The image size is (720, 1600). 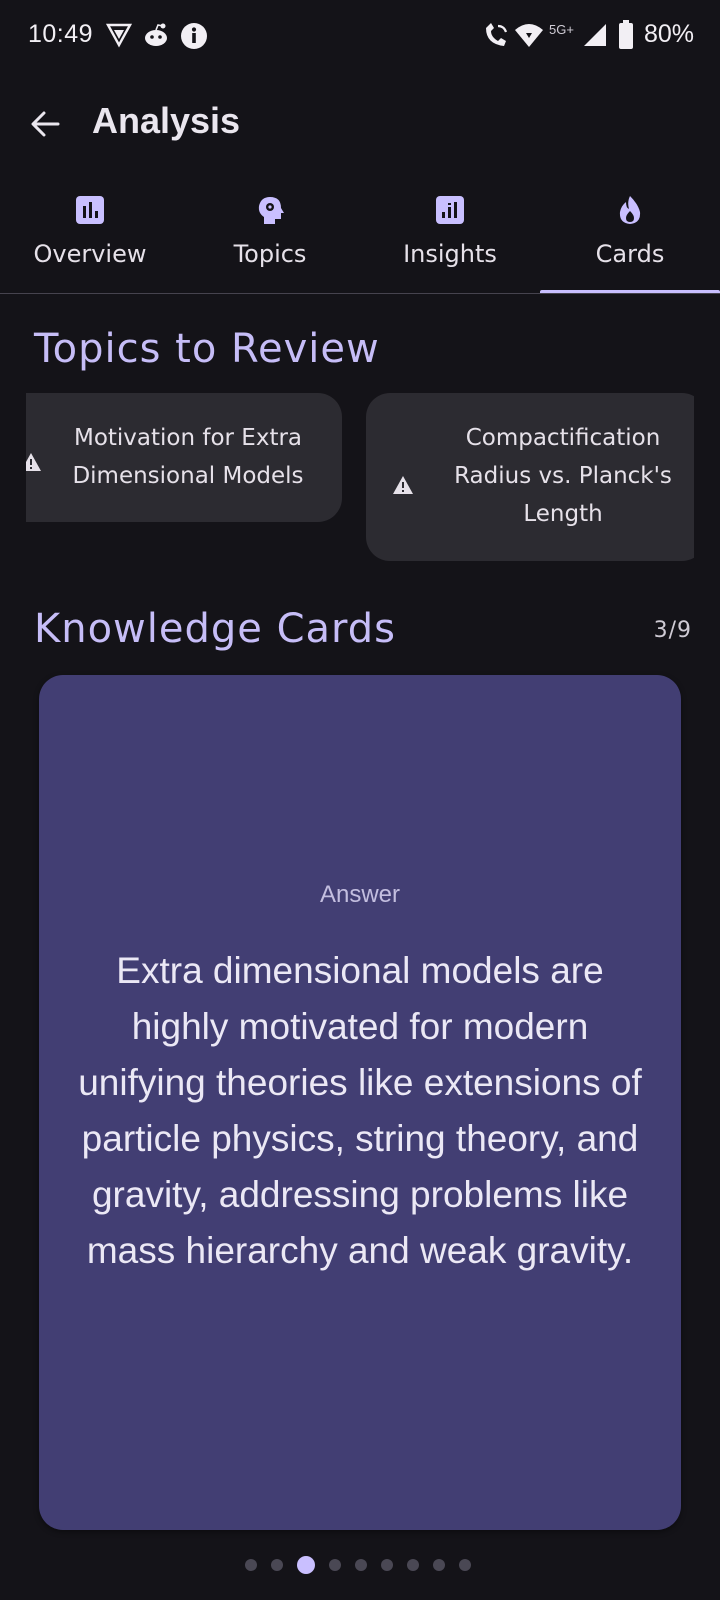 What do you see at coordinates (119, 37) in the screenshot?
I see `vpn-shield-icon` at bounding box center [119, 37].